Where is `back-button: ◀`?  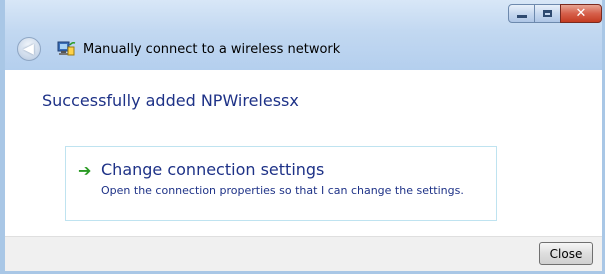
back-button: ◀ is located at coordinates (29, 49).